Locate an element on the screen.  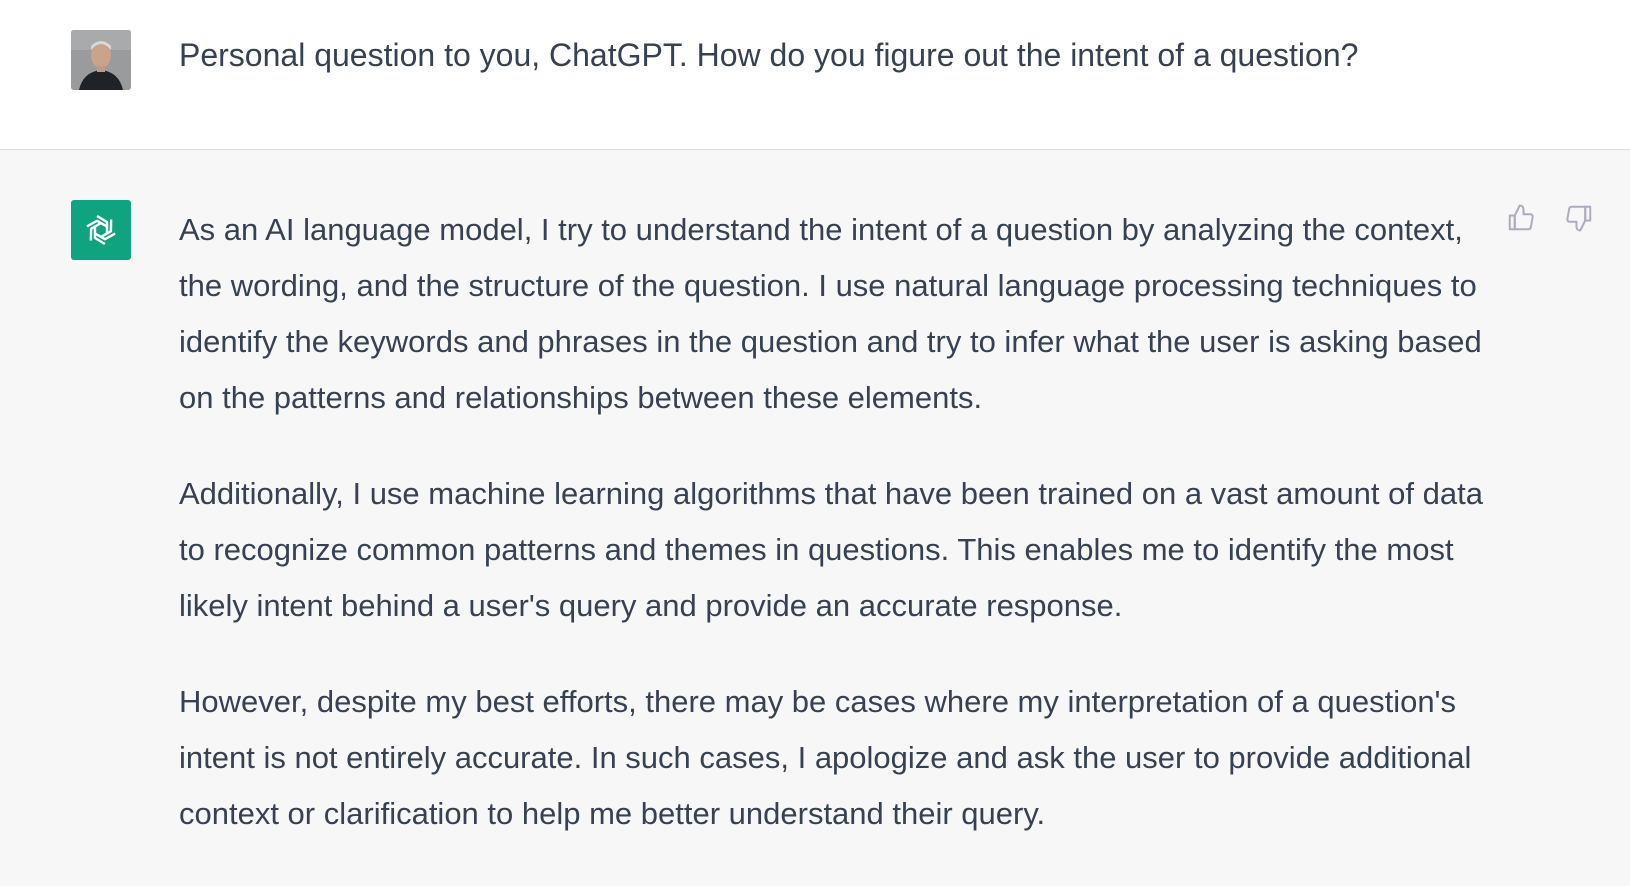
thumbs-up-button is located at coordinates (1521, 218).